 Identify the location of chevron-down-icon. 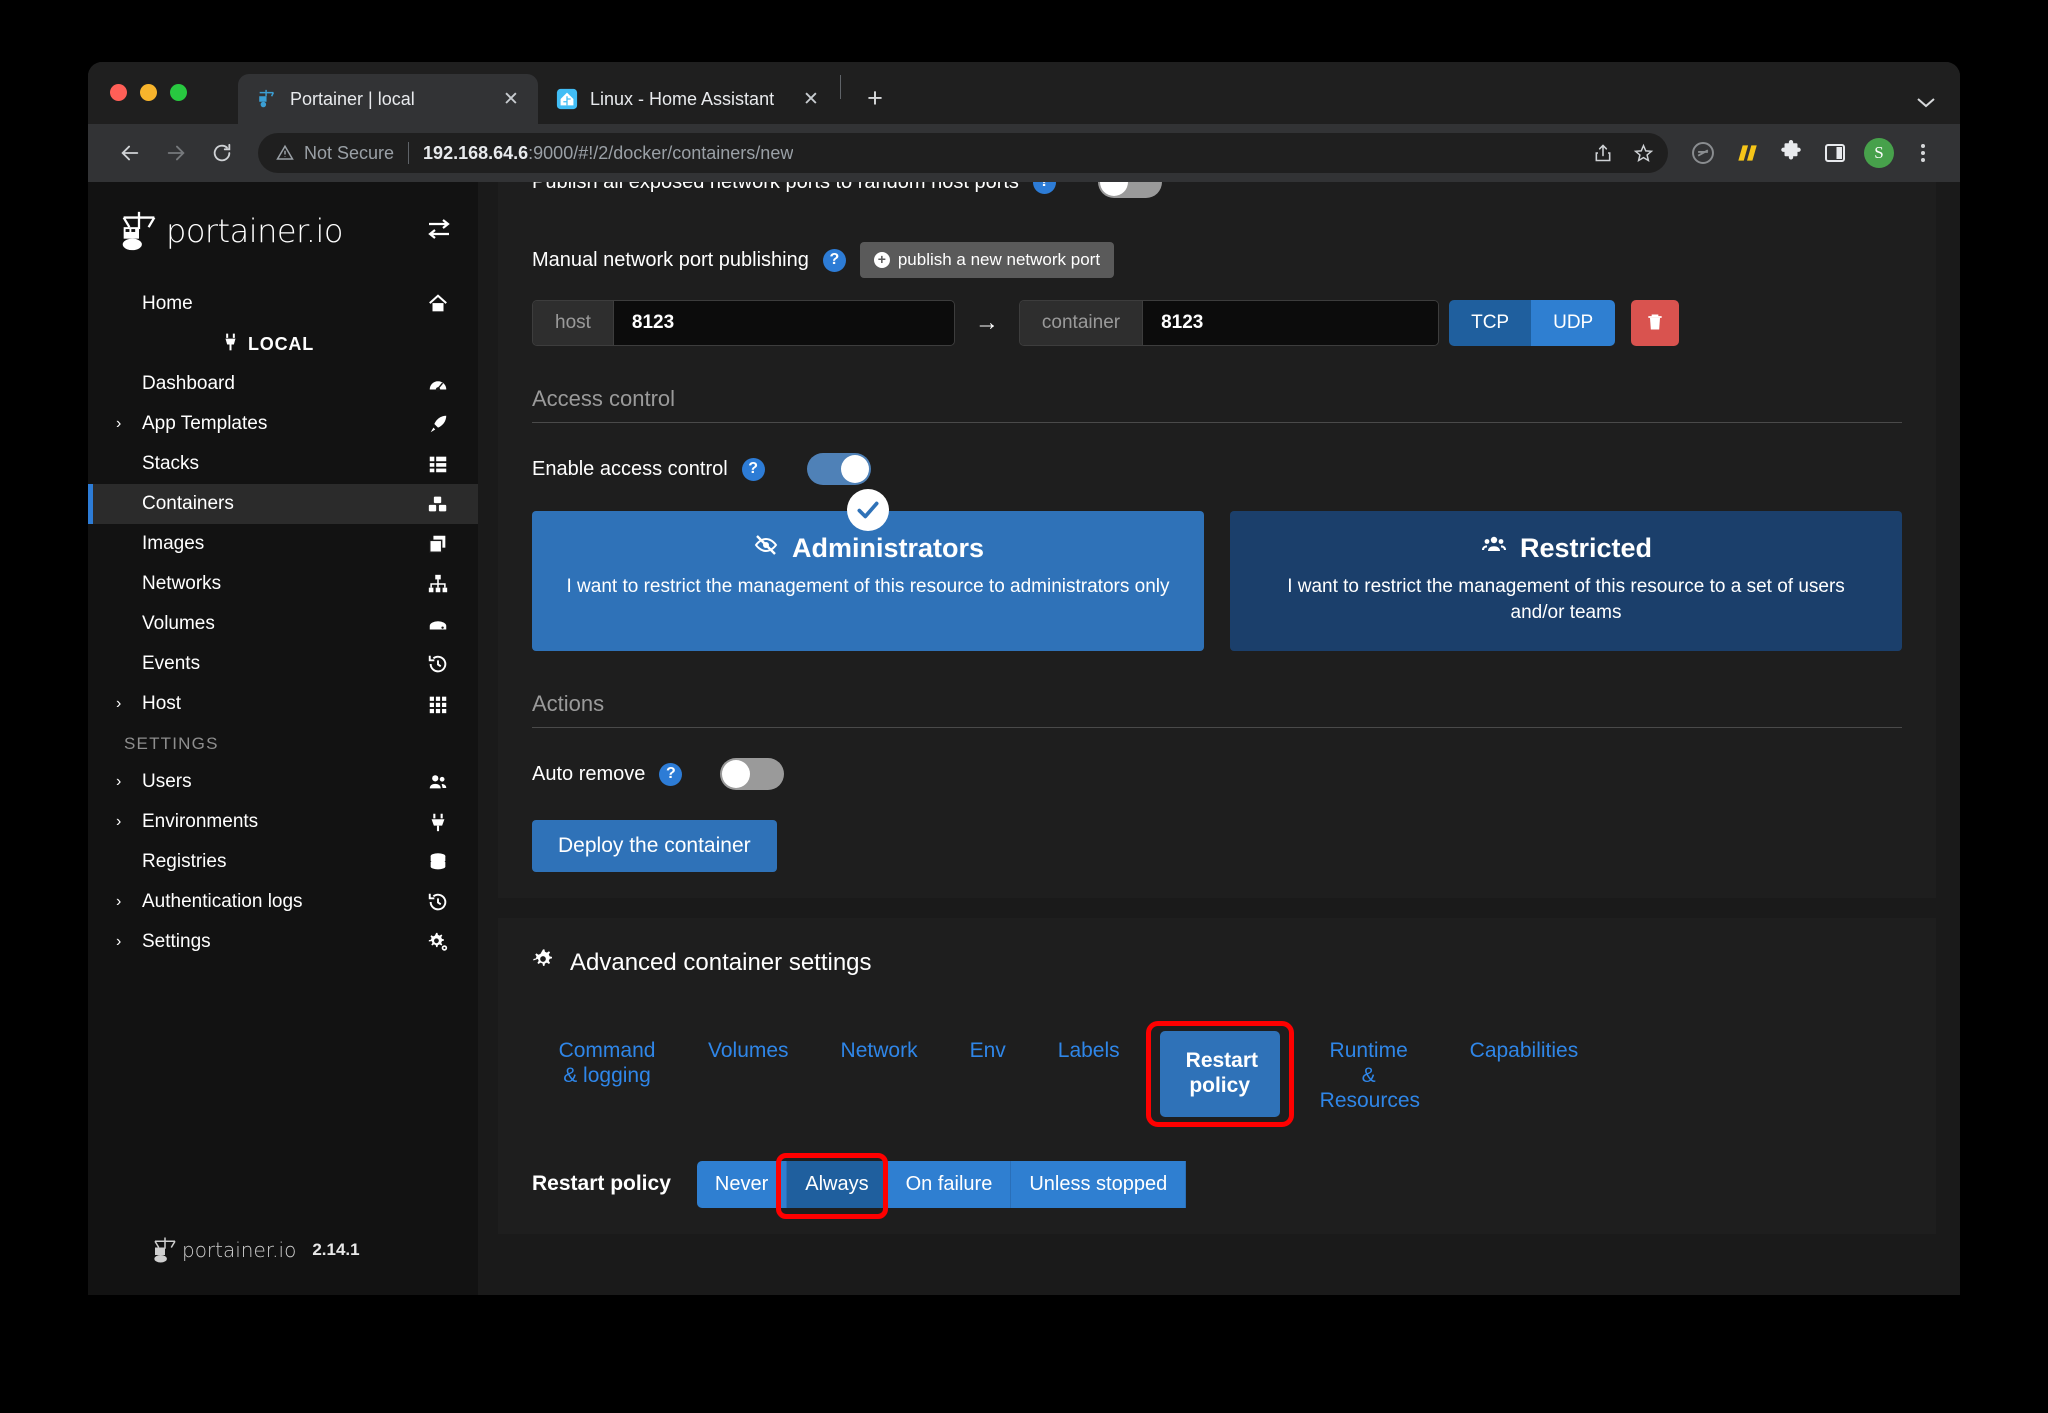
(1926, 104).